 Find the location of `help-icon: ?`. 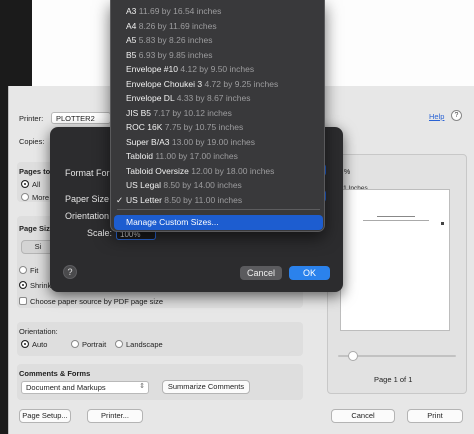

help-icon: ? is located at coordinates (70, 272).